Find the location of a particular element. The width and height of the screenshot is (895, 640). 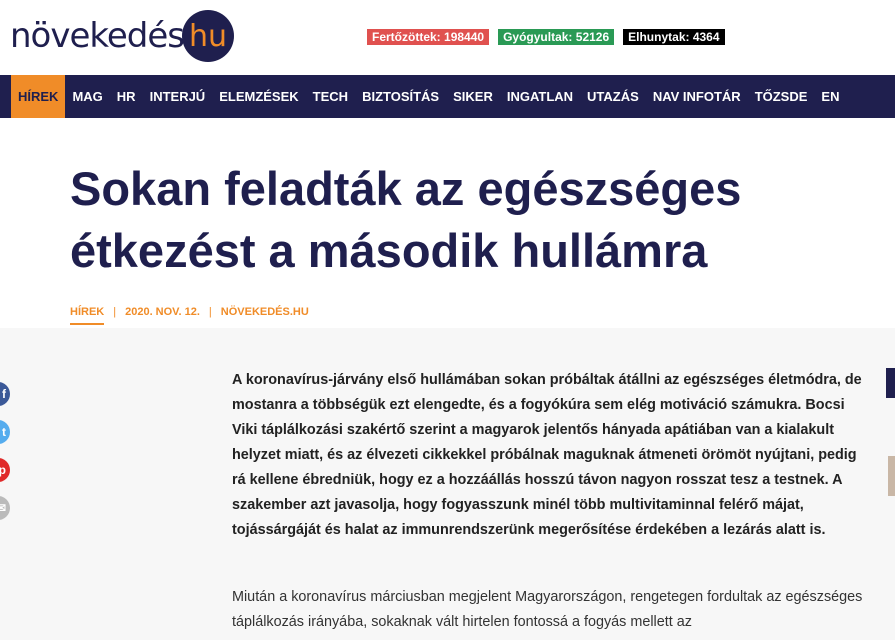

article-source-link: NÖVEKEDÉS.HU is located at coordinates (265, 312).